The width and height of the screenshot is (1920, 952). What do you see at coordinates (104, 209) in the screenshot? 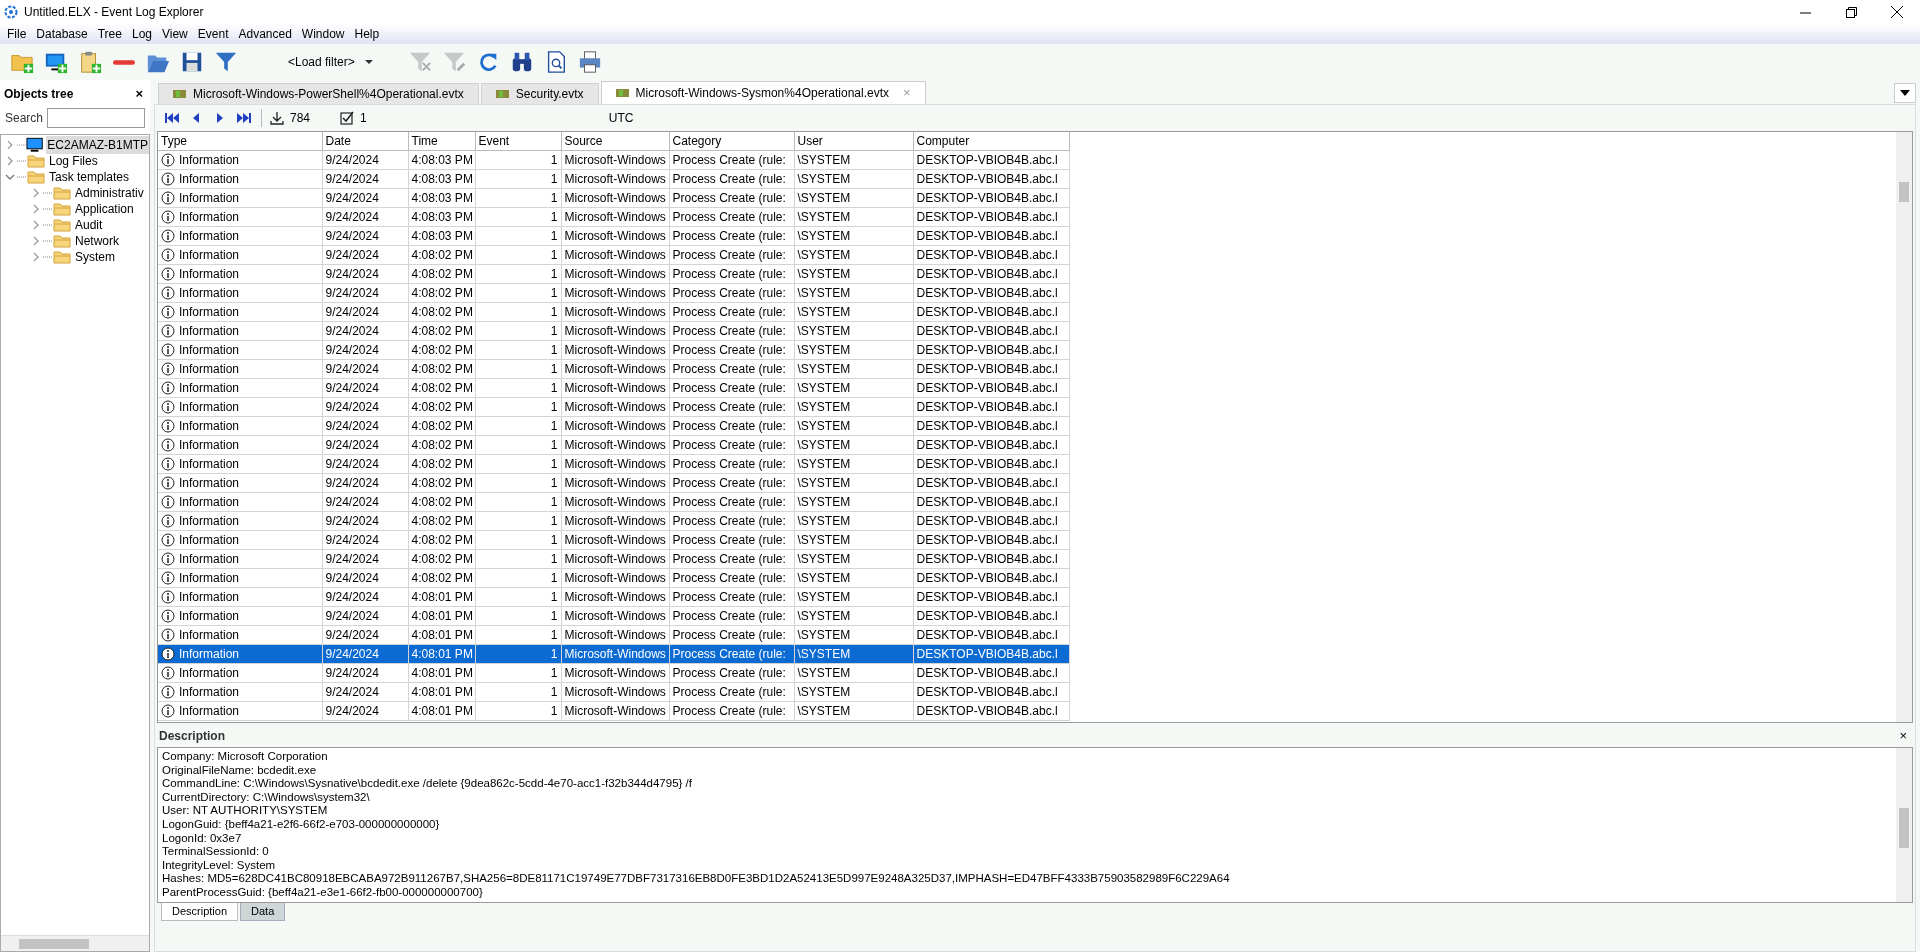
I see `tree-node: Application` at bounding box center [104, 209].